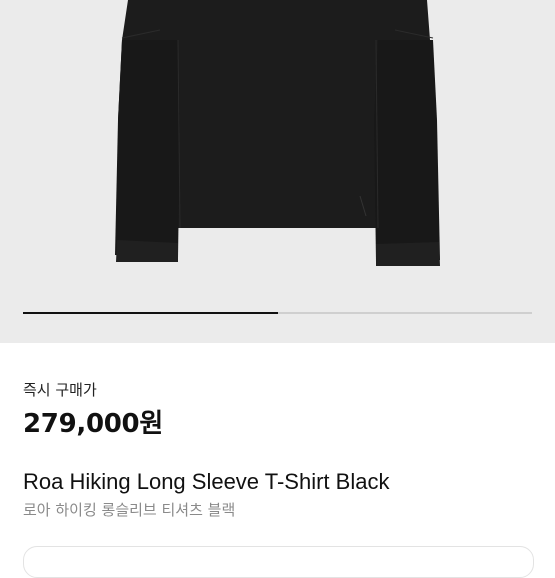 The image size is (555, 578). I want to click on price-value: 279,000원, so click(93, 424).